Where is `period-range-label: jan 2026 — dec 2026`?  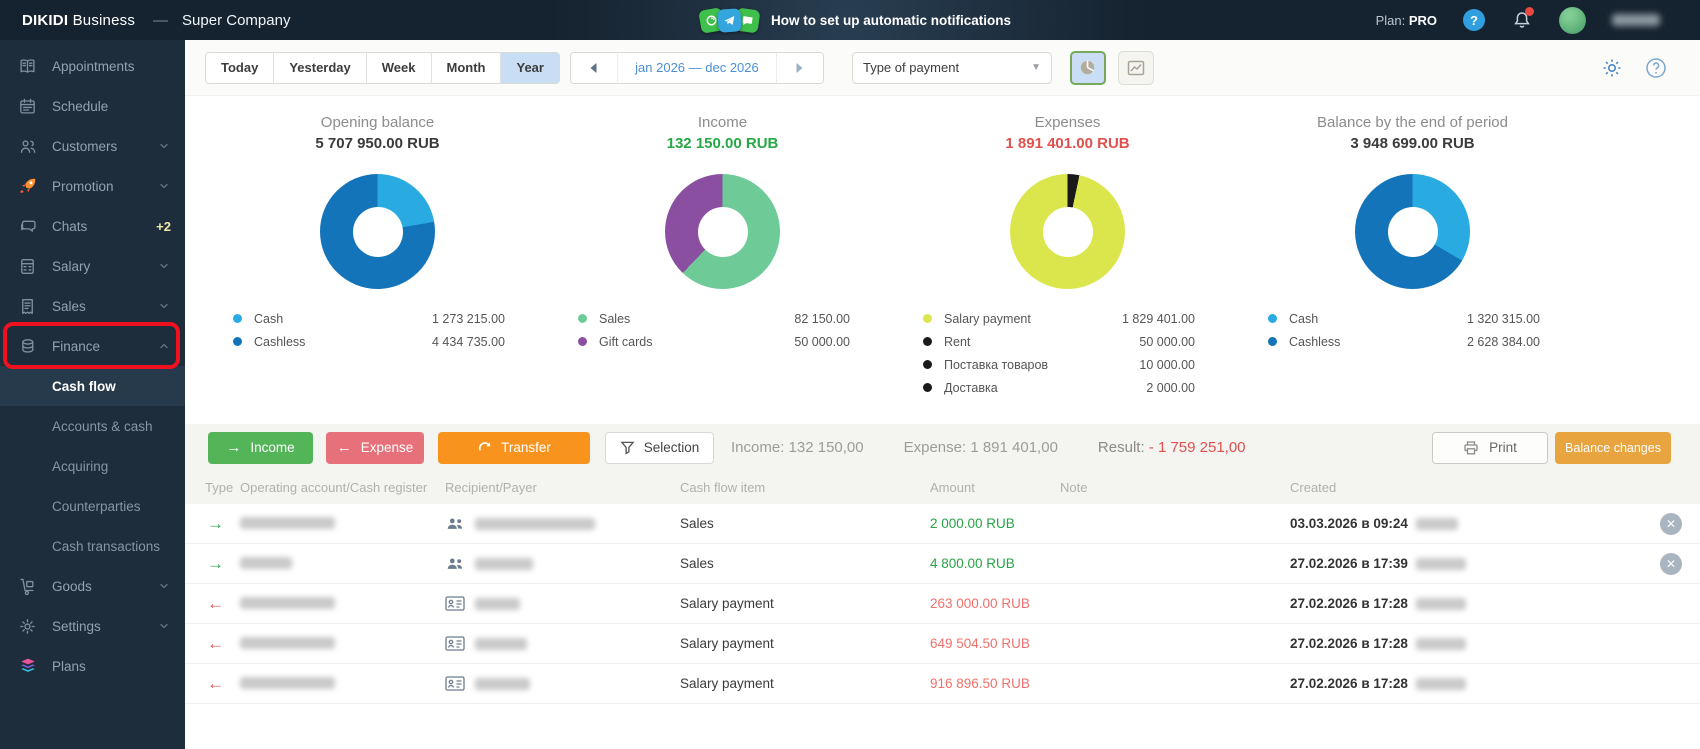 period-range-label: jan 2026 — dec 2026 is located at coordinates (696, 67).